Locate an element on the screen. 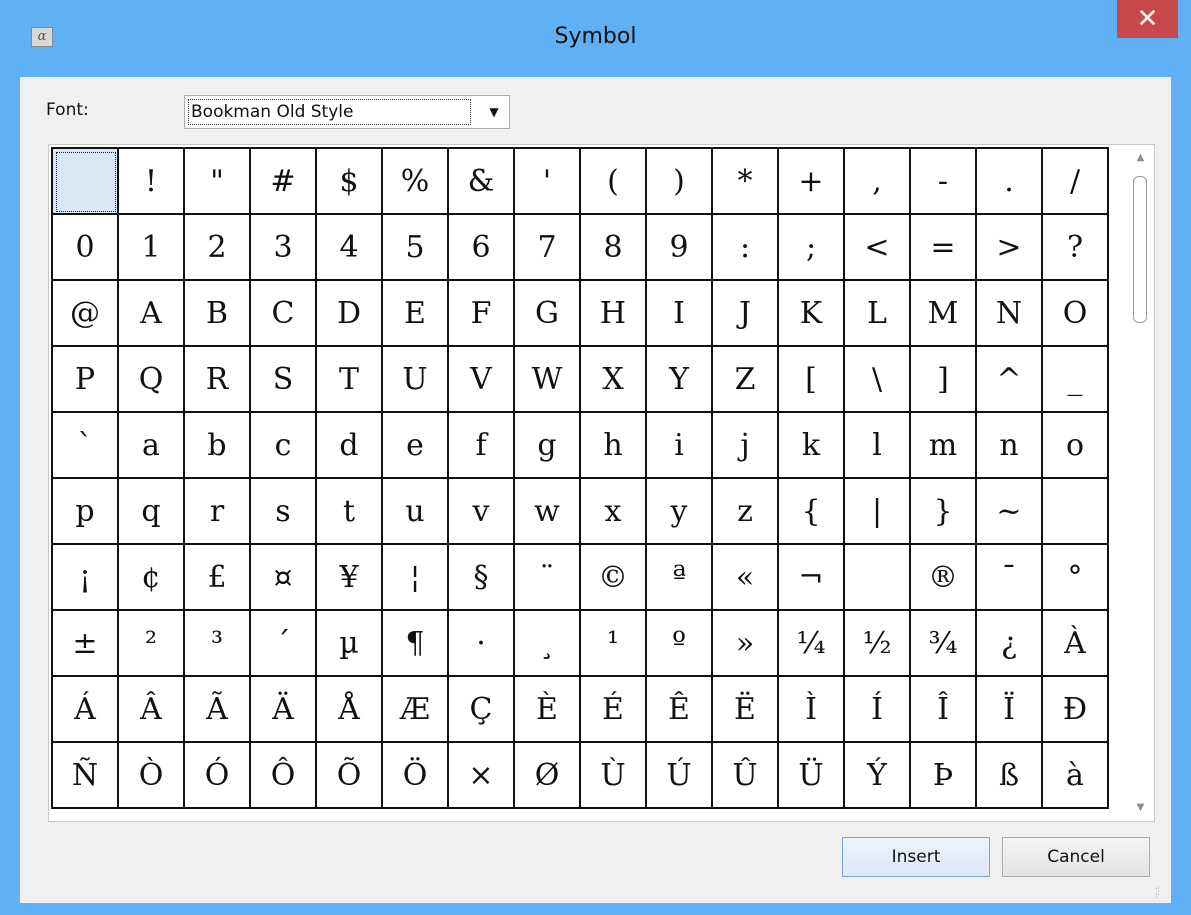  symbol-cell: F is located at coordinates (482, 314).